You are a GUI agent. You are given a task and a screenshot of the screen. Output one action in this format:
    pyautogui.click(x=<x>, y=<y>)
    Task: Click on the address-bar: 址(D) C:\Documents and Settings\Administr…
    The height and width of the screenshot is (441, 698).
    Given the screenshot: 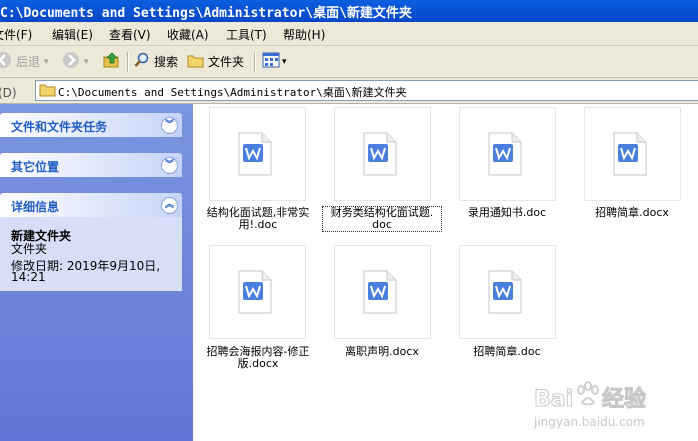 What is the action you would take?
    pyautogui.click(x=349, y=91)
    